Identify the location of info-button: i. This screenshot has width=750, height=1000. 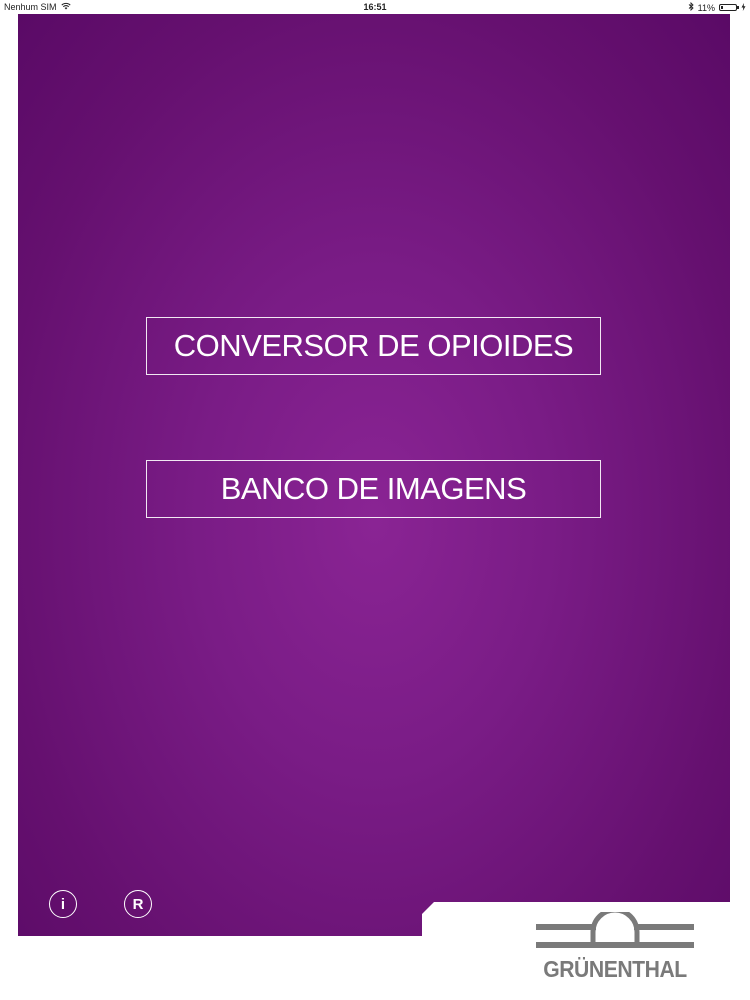
(63, 904).